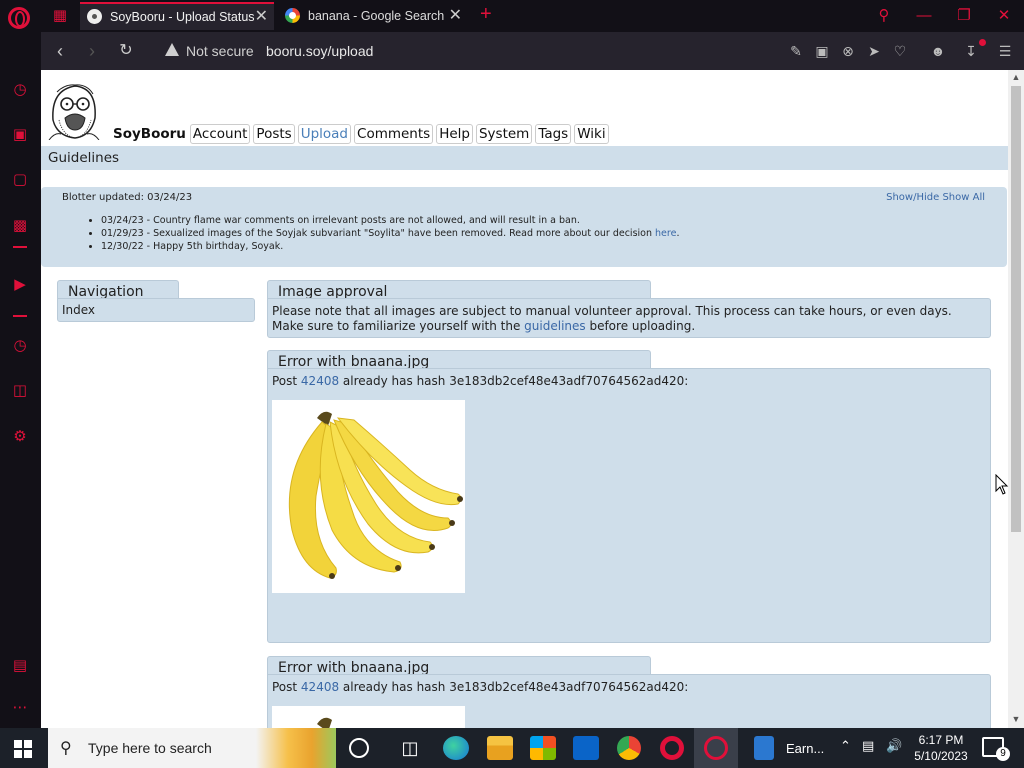 This screenshot has height=768, width=1024. I want to click on page-scrollbar: ▲ ▼, so click(1016, 399).